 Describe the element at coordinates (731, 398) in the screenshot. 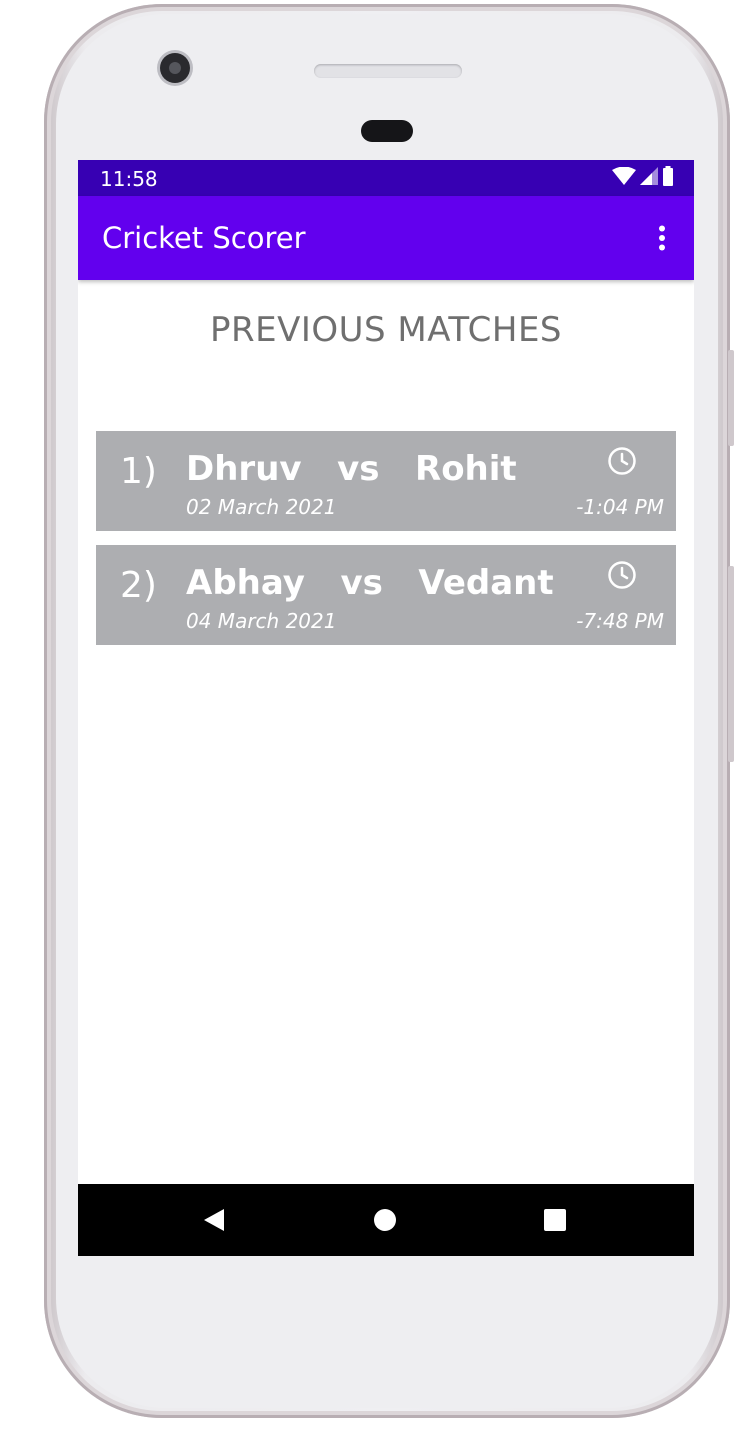

I see `power-button` at that location.